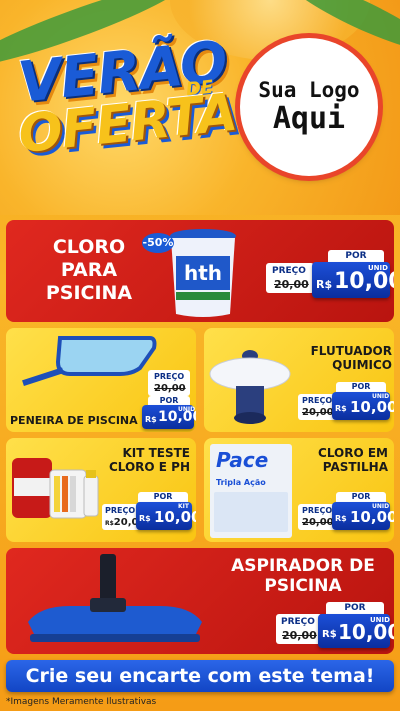 Image resolution: width=400 pixels, height=711 pixels. I want to click on svg-text: hth, so click(203, 273).